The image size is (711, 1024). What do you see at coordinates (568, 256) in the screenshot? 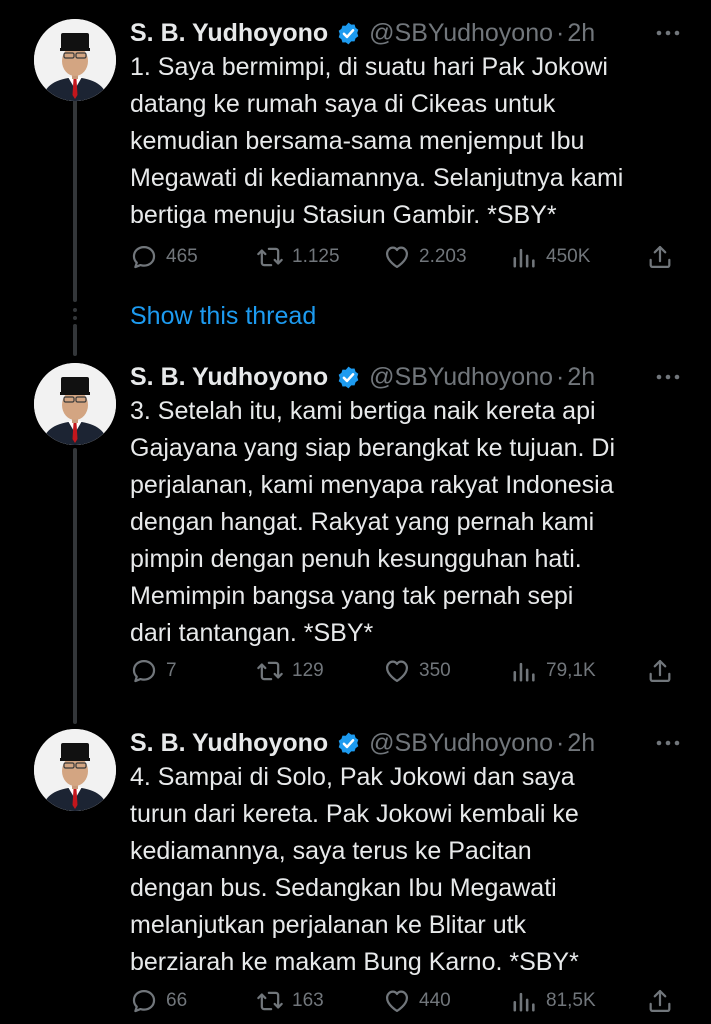
I see `views-count: 450K` at bounding box center [568, 256].